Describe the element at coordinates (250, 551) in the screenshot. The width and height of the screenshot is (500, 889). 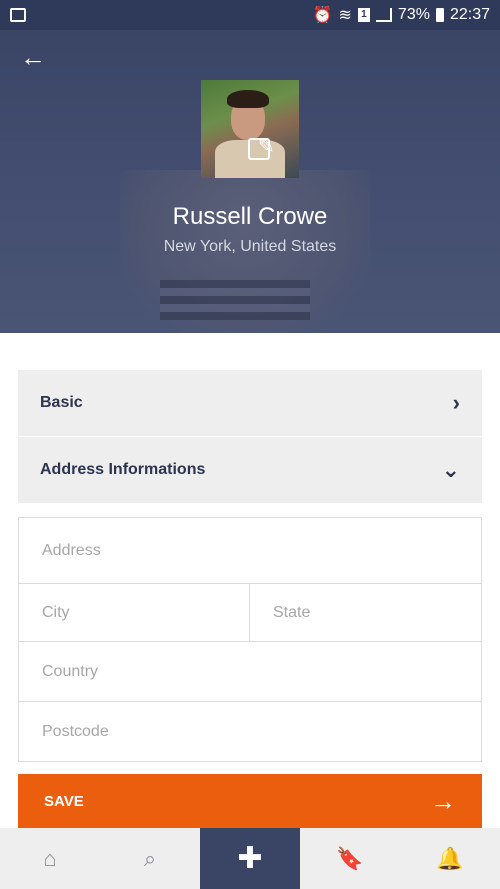
I see `address-field: Address` at that location.